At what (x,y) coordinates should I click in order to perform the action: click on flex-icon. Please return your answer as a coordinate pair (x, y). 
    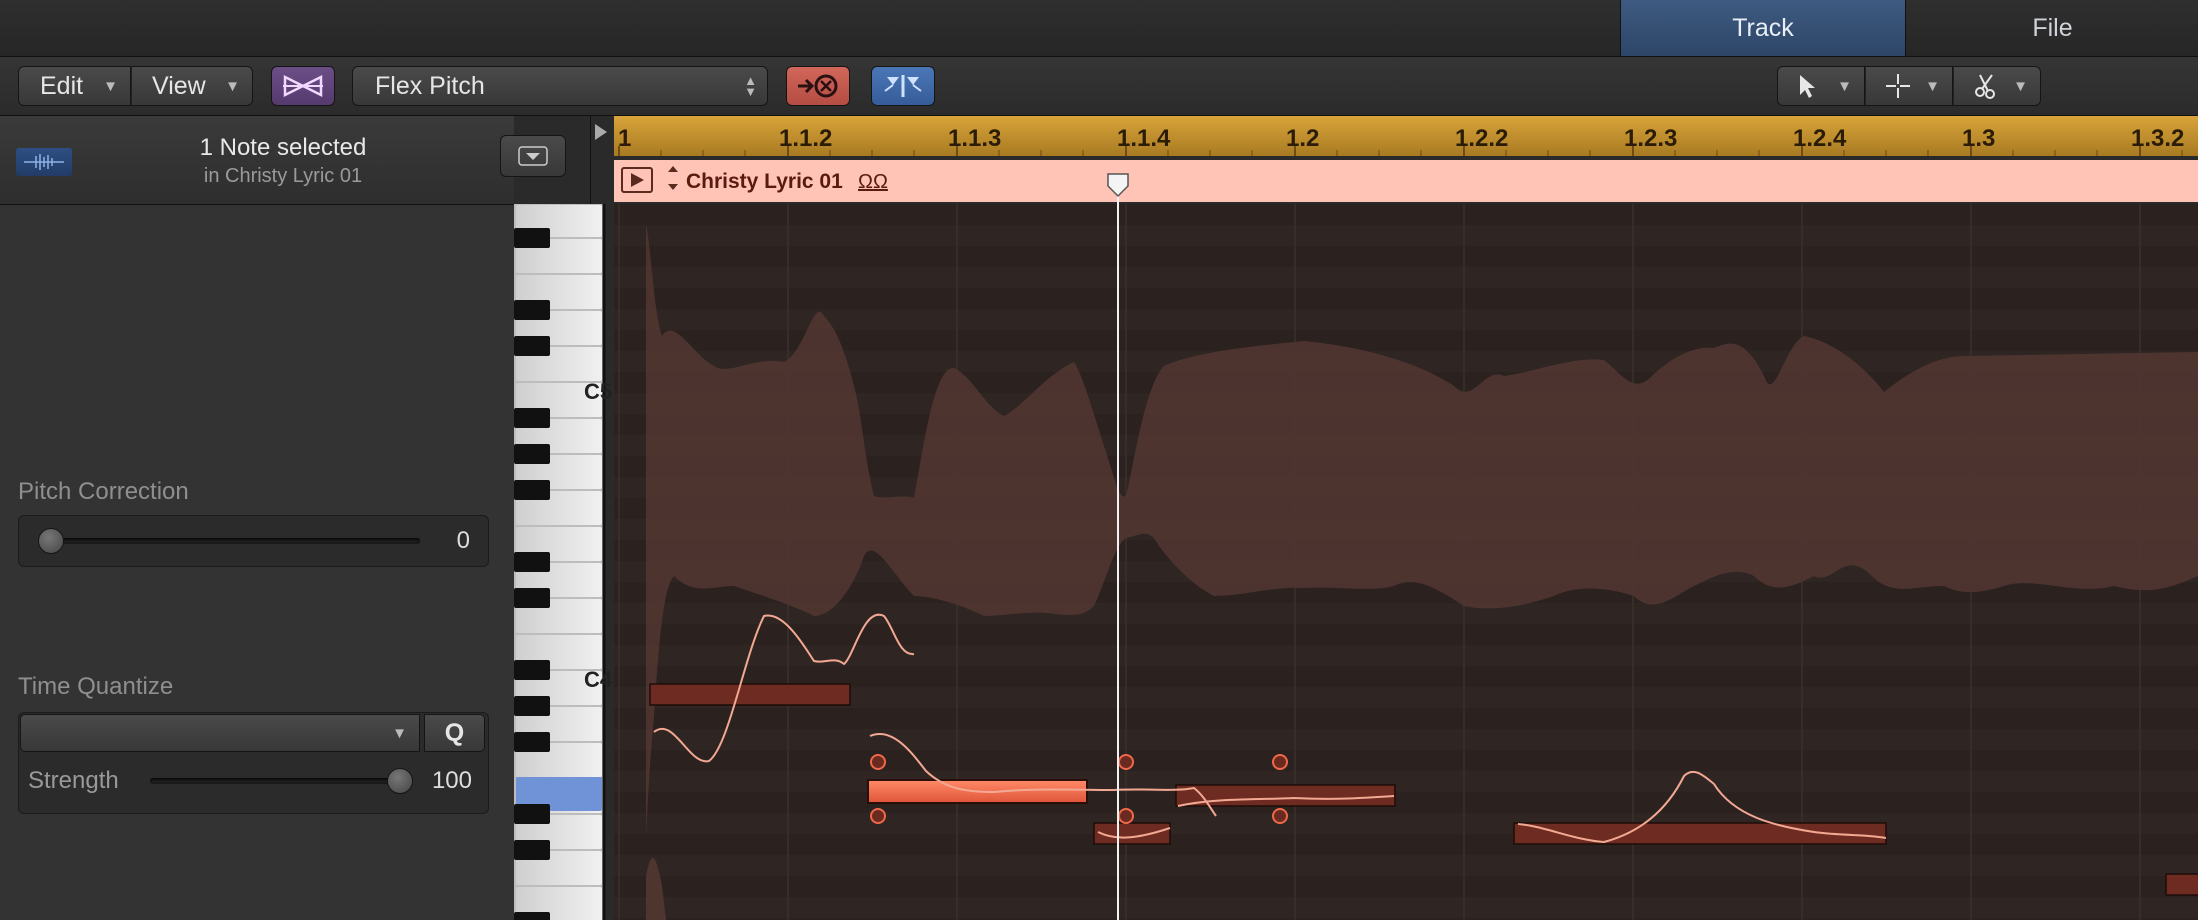
    Looking at the image, I should click on (303, 86).